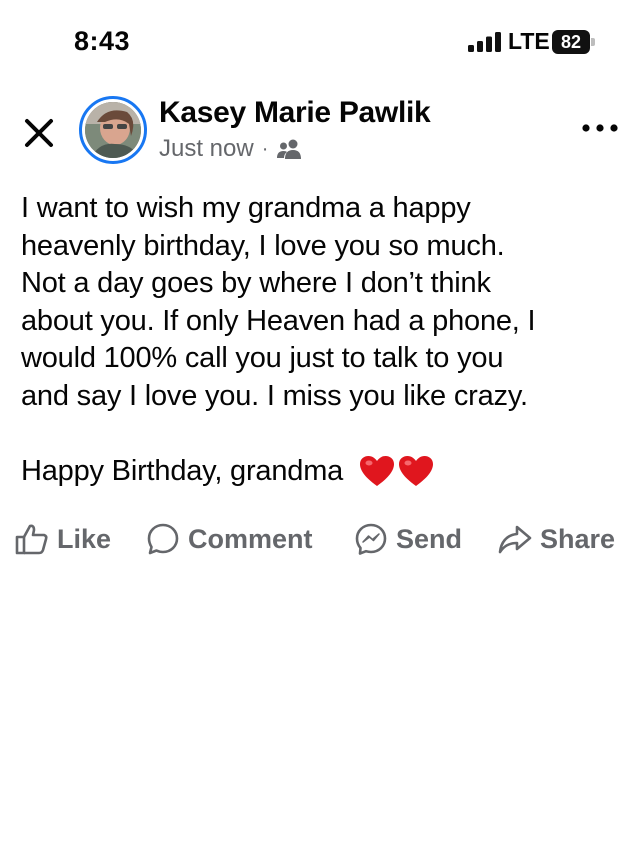 This screenshot has height=853, width=640. I want to click on post-header: Kasey Marie Pawlik Just now ·, so click(320, 130).